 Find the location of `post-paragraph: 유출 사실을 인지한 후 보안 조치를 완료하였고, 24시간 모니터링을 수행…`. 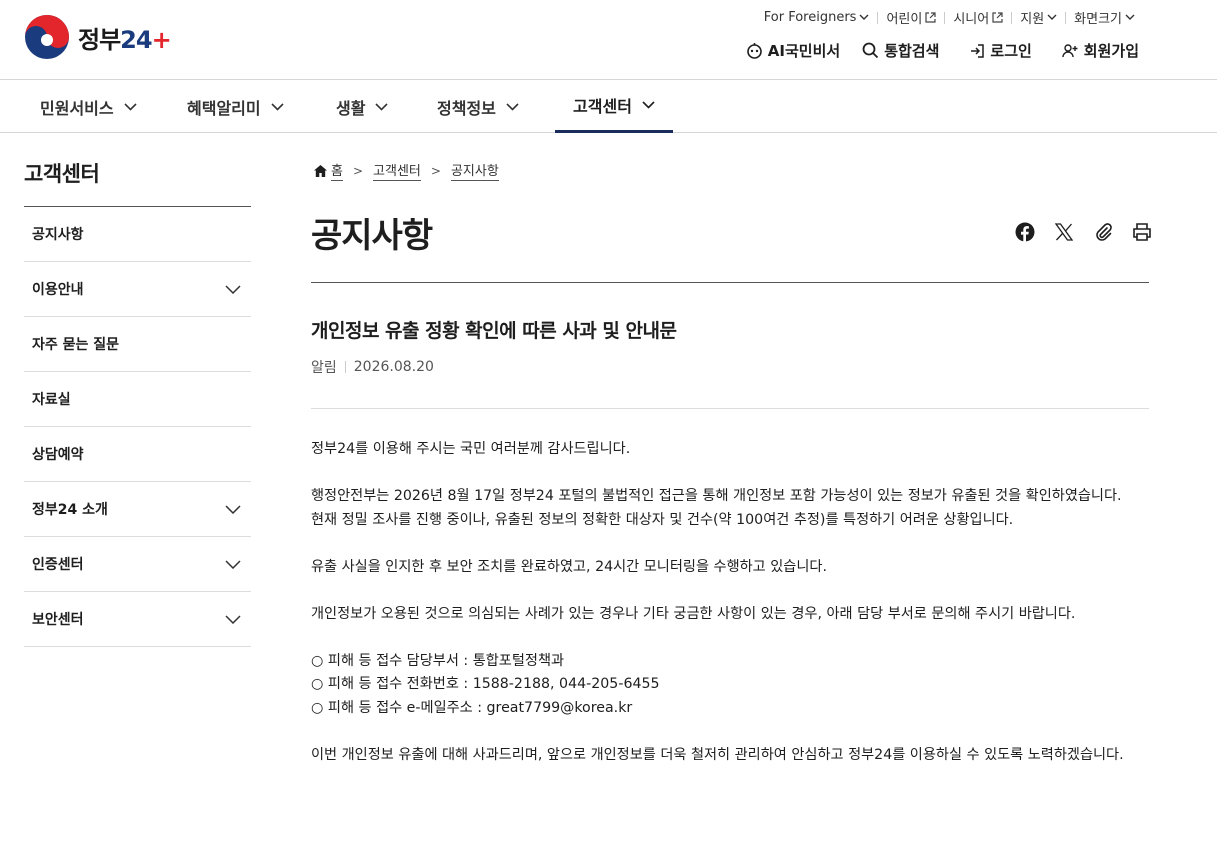

post-paragraph: 유출 사실을 인지한 후 보안 조치를 완료하였고, 24시간 모니터링을 수행… is located at coordinates (569, 566).